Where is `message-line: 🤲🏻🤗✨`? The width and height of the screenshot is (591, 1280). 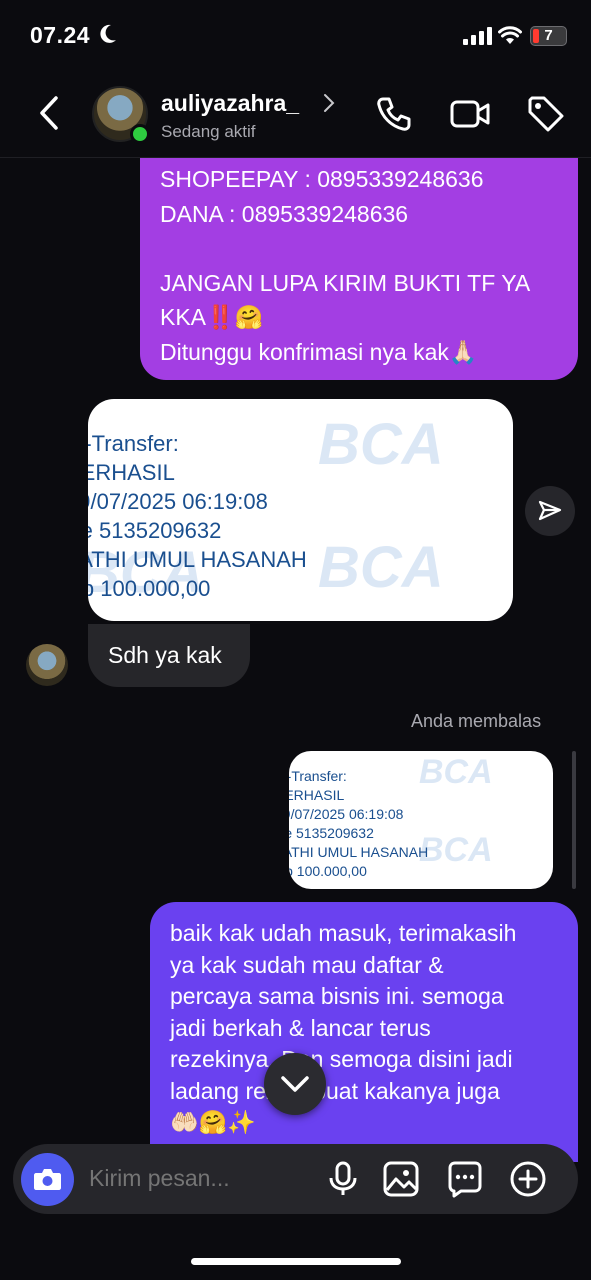 message-line: 🤲🏻🤗✨ is located at coordinates (213, 1122).